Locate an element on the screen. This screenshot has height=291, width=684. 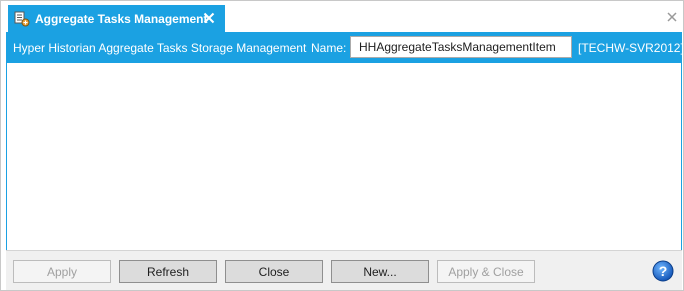
close-icon is located at coordinates (209, 18).